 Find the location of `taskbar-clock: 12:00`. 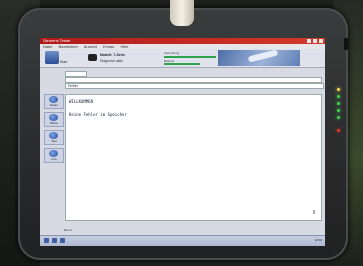

taskbar-clock: 12:00 is located at coordinates (318, 240).